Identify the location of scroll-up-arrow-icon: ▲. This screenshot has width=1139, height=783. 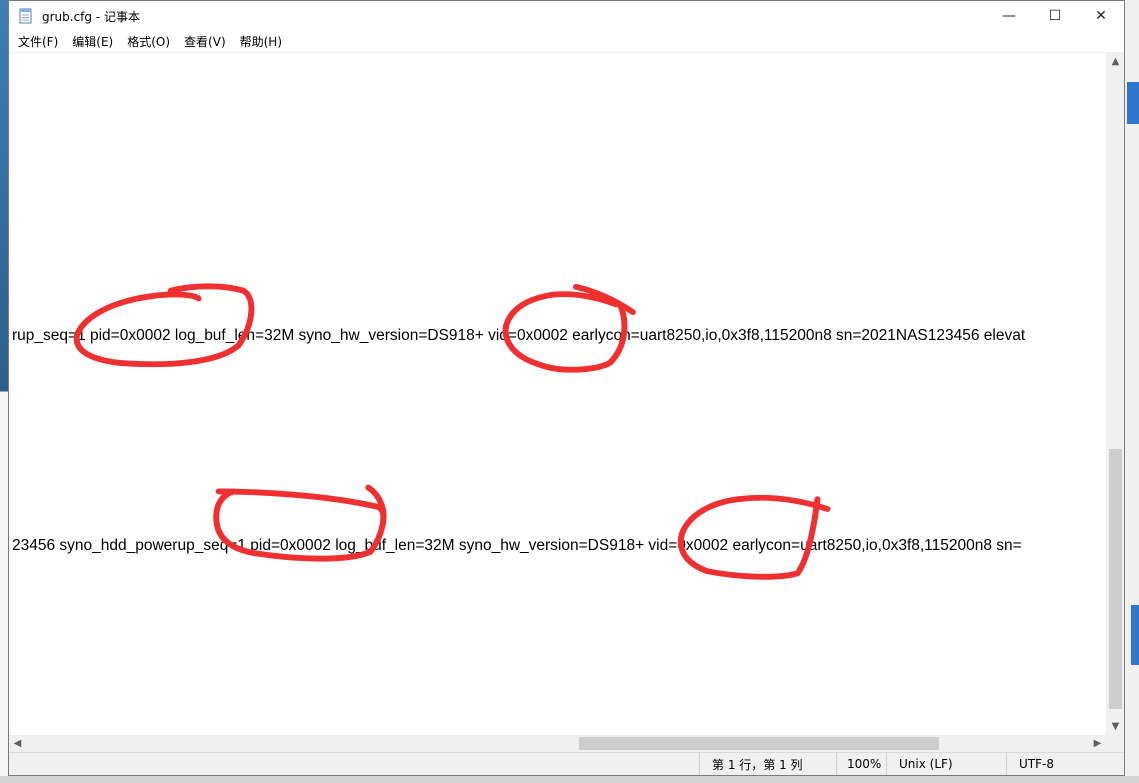
(1115, 61).